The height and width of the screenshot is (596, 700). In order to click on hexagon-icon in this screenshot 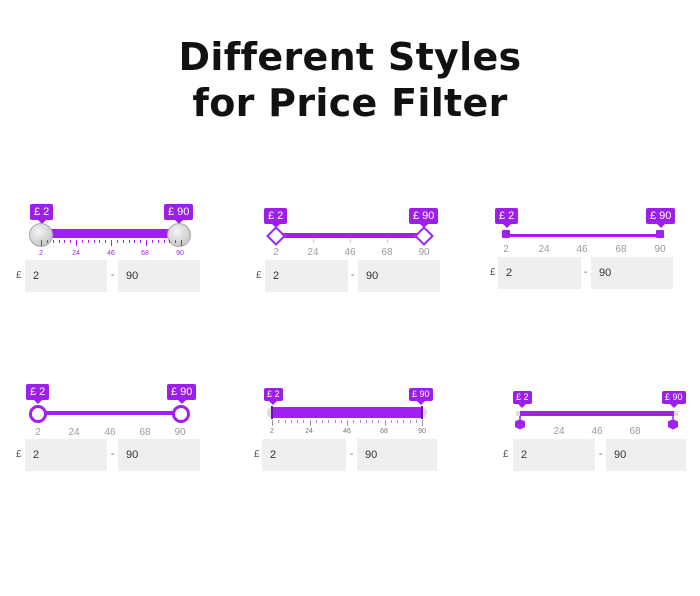, I will do `click(520, 423)`.